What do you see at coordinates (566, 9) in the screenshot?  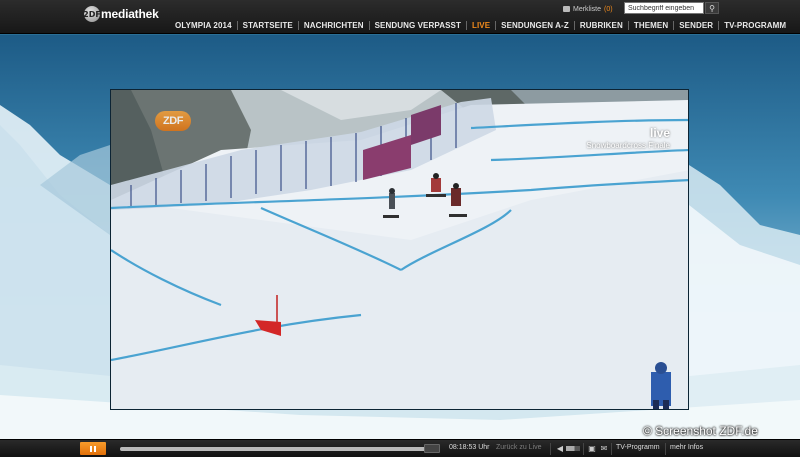 I see `bookmark-icon` at bounding box center [566, 9].